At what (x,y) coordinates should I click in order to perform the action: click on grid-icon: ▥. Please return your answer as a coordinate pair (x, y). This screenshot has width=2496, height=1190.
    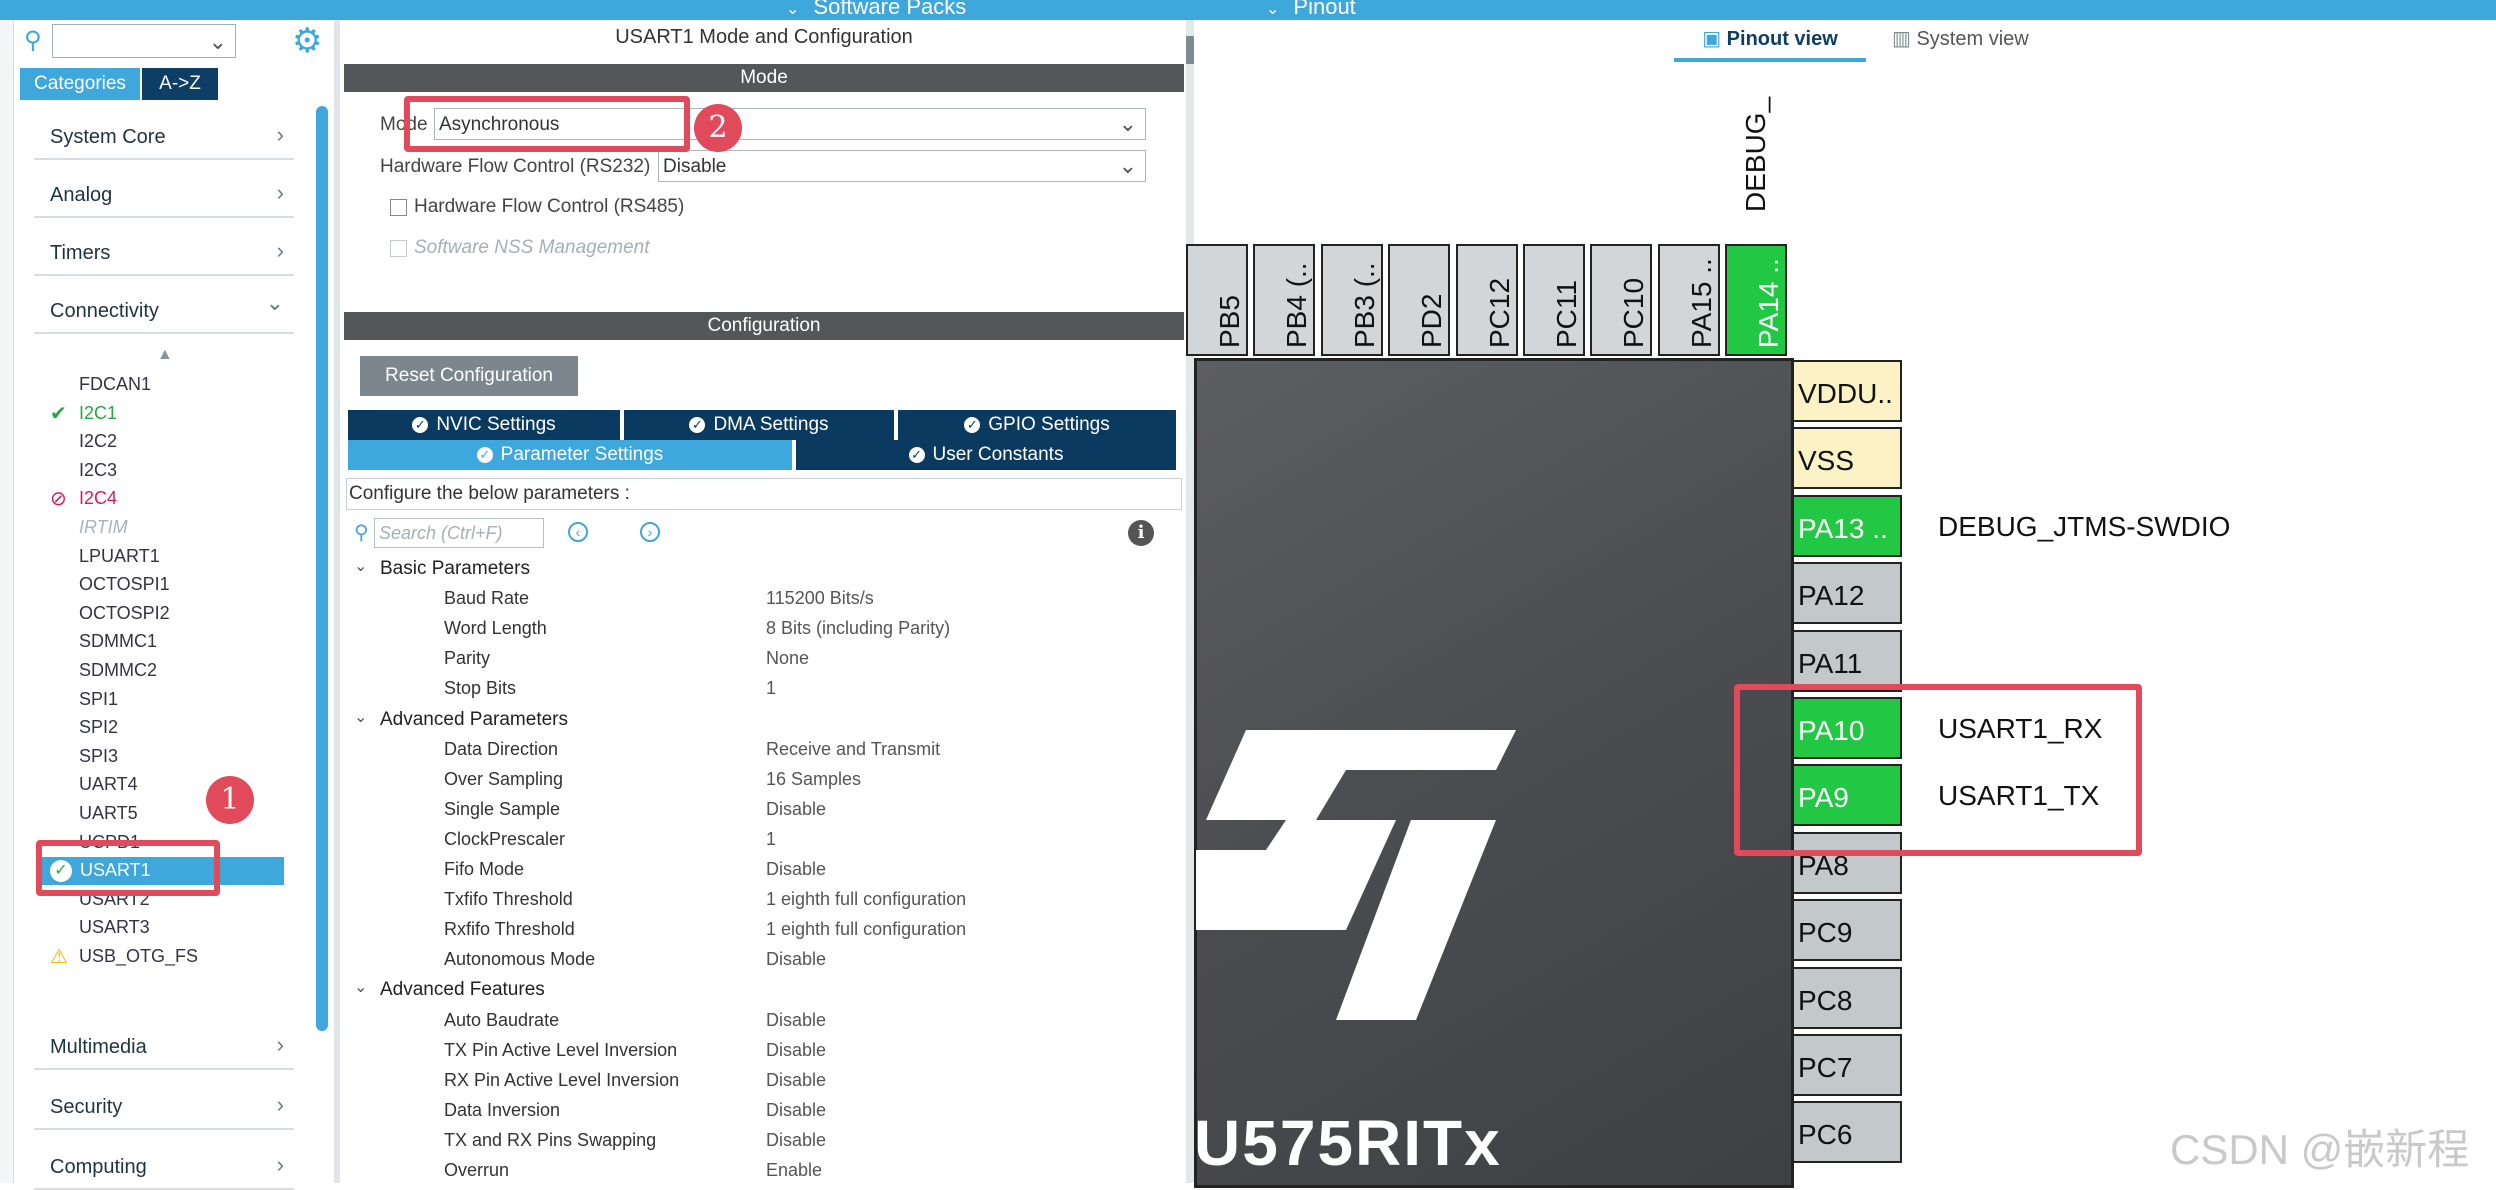
    Looking at the image, I should click on (1901, 39).